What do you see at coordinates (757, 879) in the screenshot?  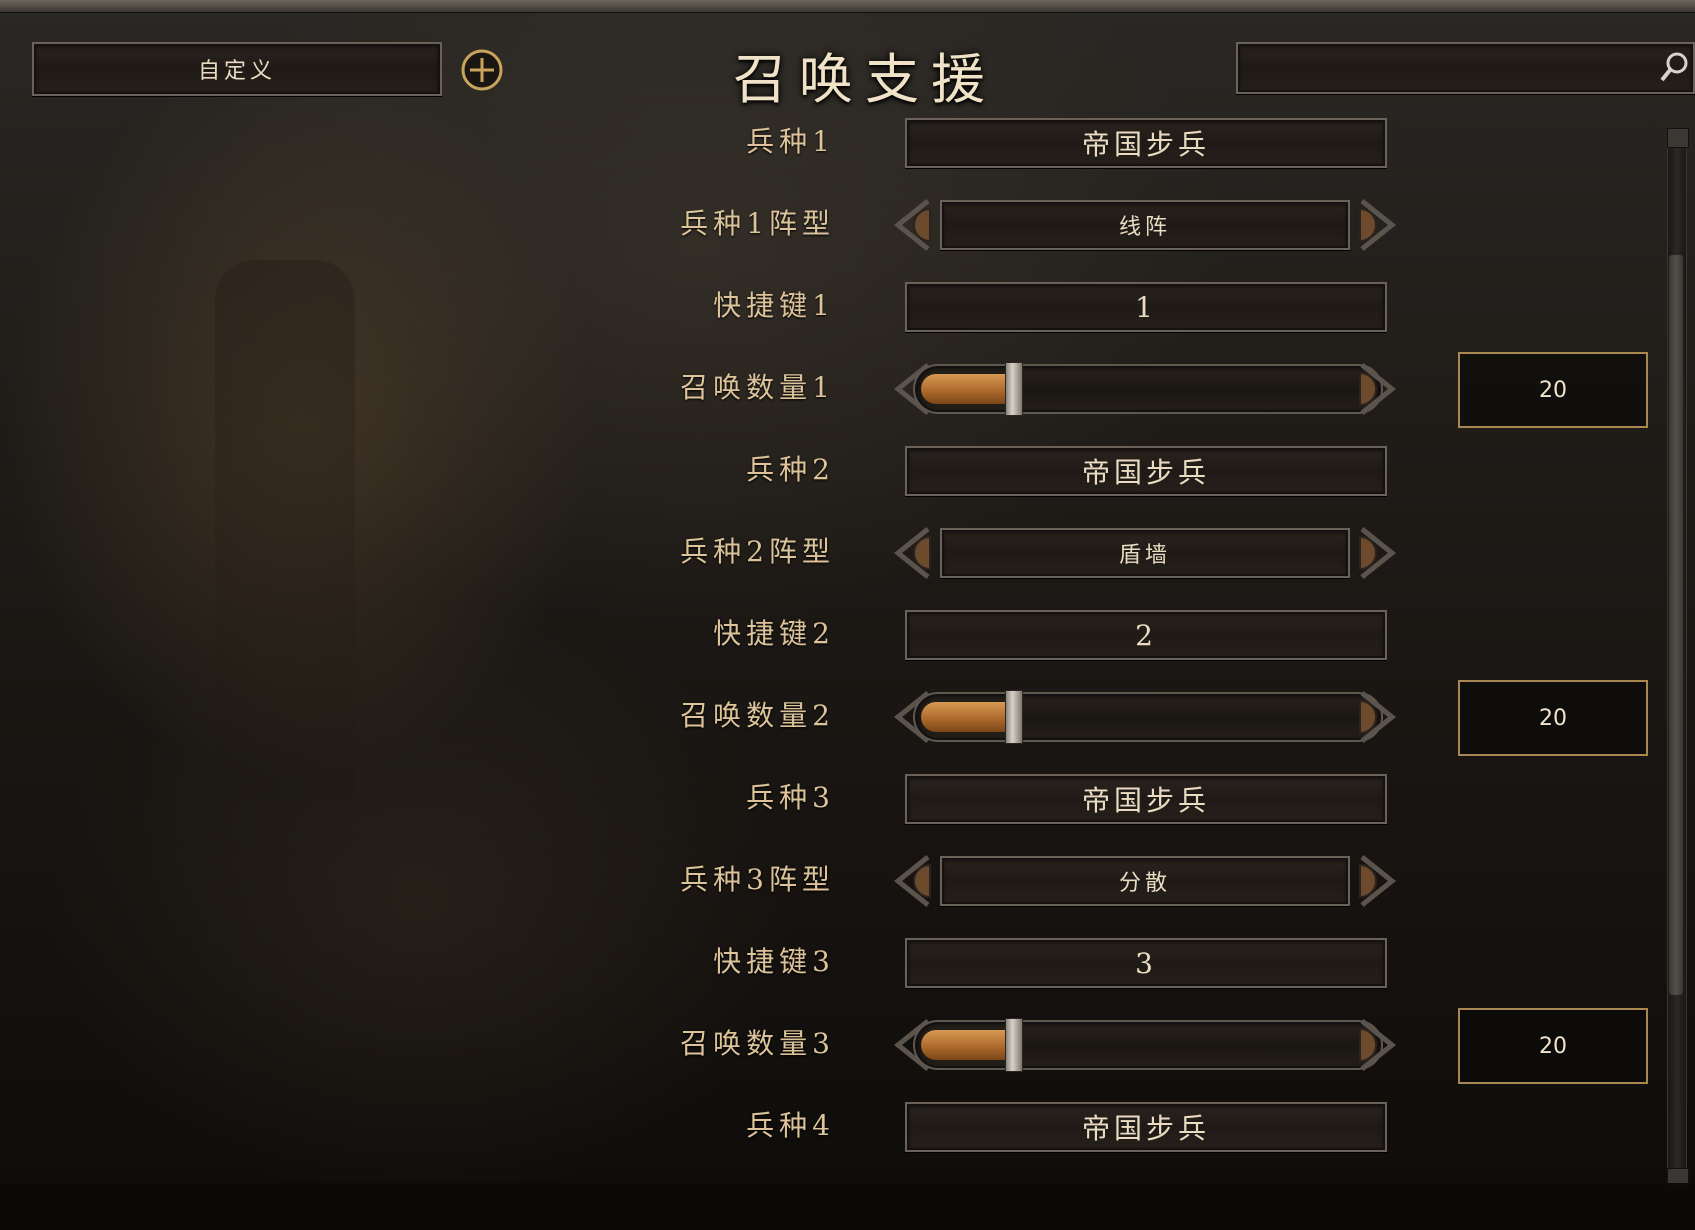 I see `setting-label: 兵种3阵型` at bounding box center [757, 879].